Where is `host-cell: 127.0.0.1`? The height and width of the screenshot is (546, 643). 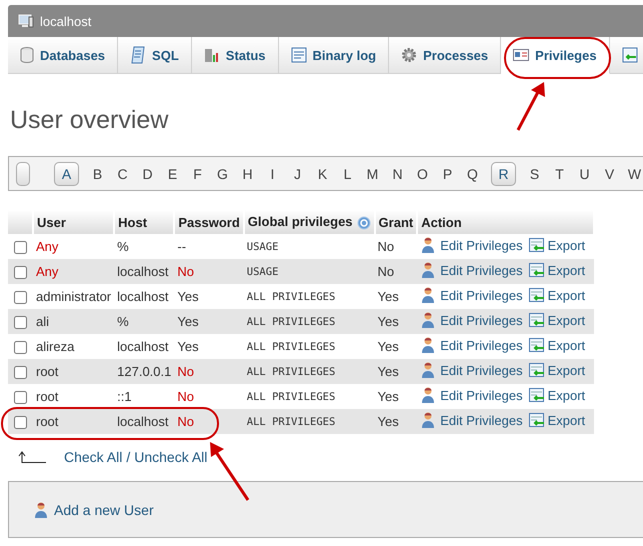 host-cell: 127.0.0.1 is located at coordinates (144, 371).